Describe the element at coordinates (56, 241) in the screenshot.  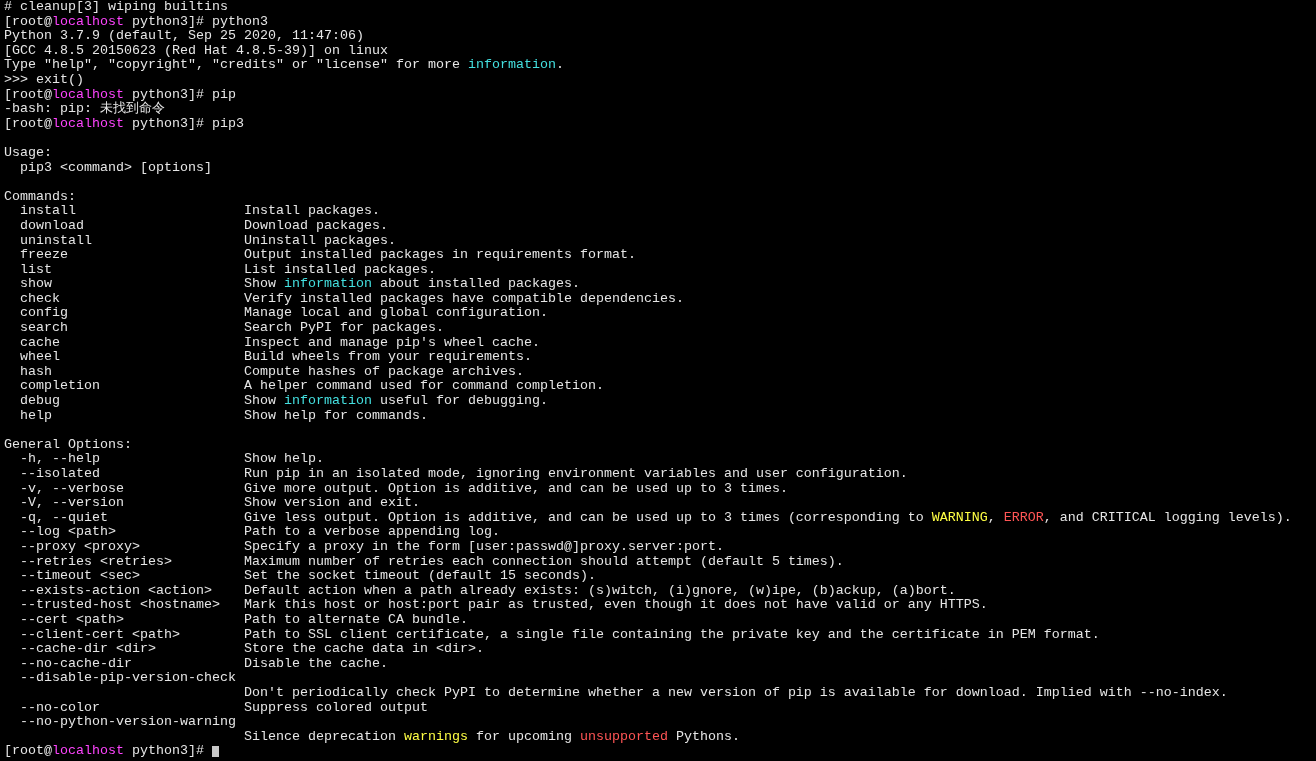
I see `option-name: uninstall` at that location.